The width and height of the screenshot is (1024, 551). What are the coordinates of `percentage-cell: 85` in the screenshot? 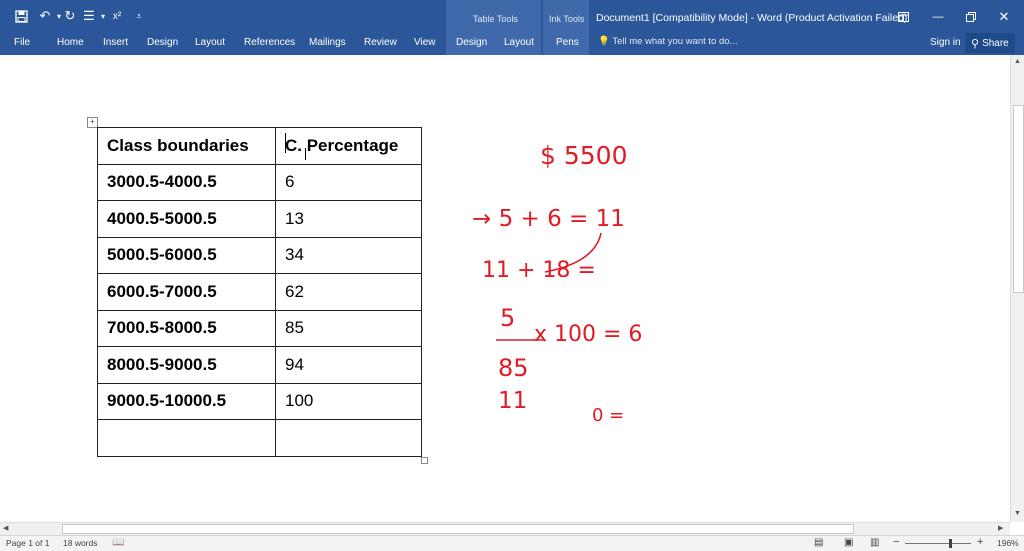 It's located at (348, 328).